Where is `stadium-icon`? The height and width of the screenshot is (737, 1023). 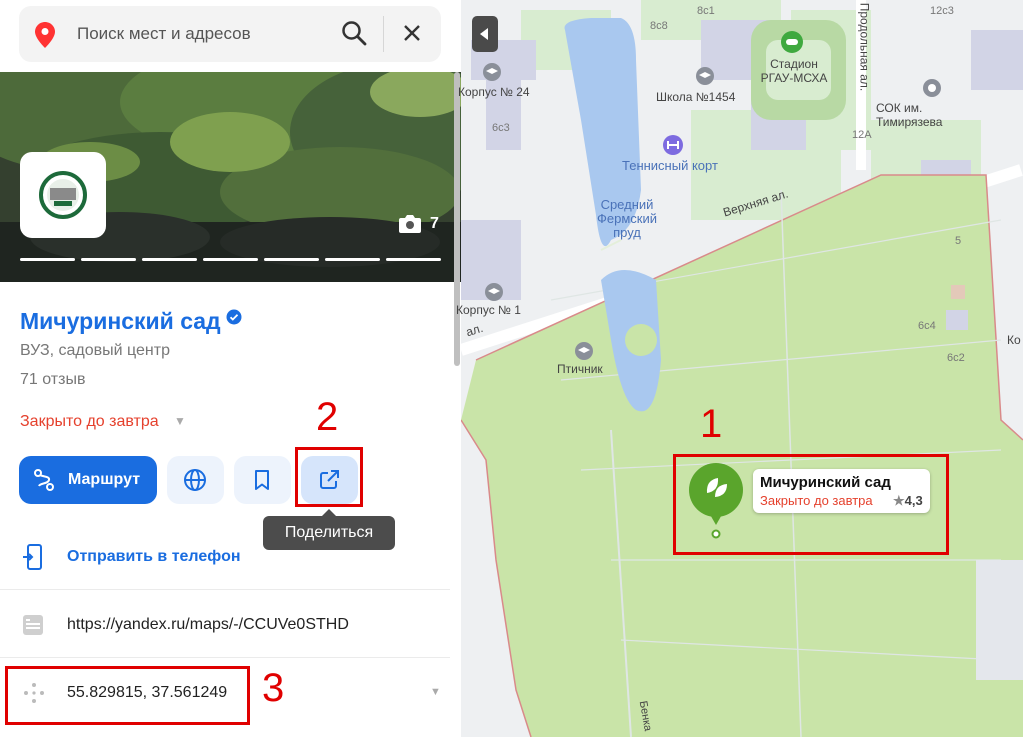
stadium-icon is located at coordinates (792, 42).